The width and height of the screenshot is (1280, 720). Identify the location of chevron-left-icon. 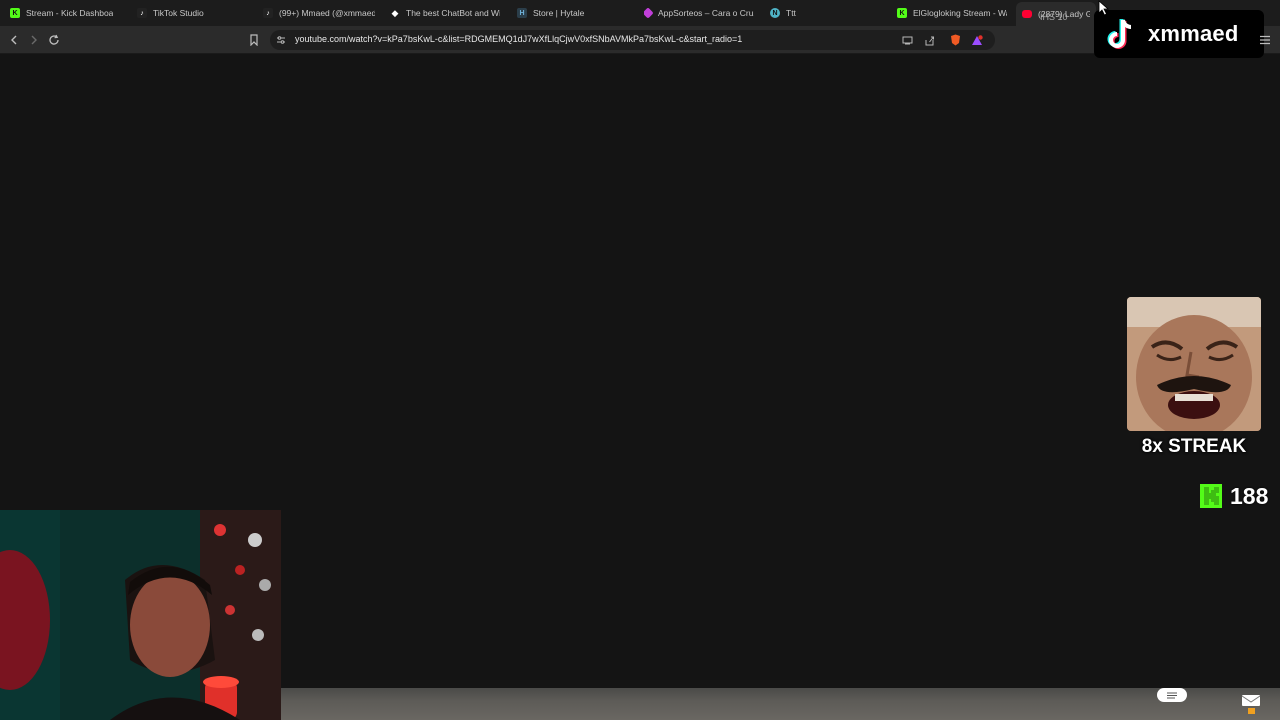
(14, 40).